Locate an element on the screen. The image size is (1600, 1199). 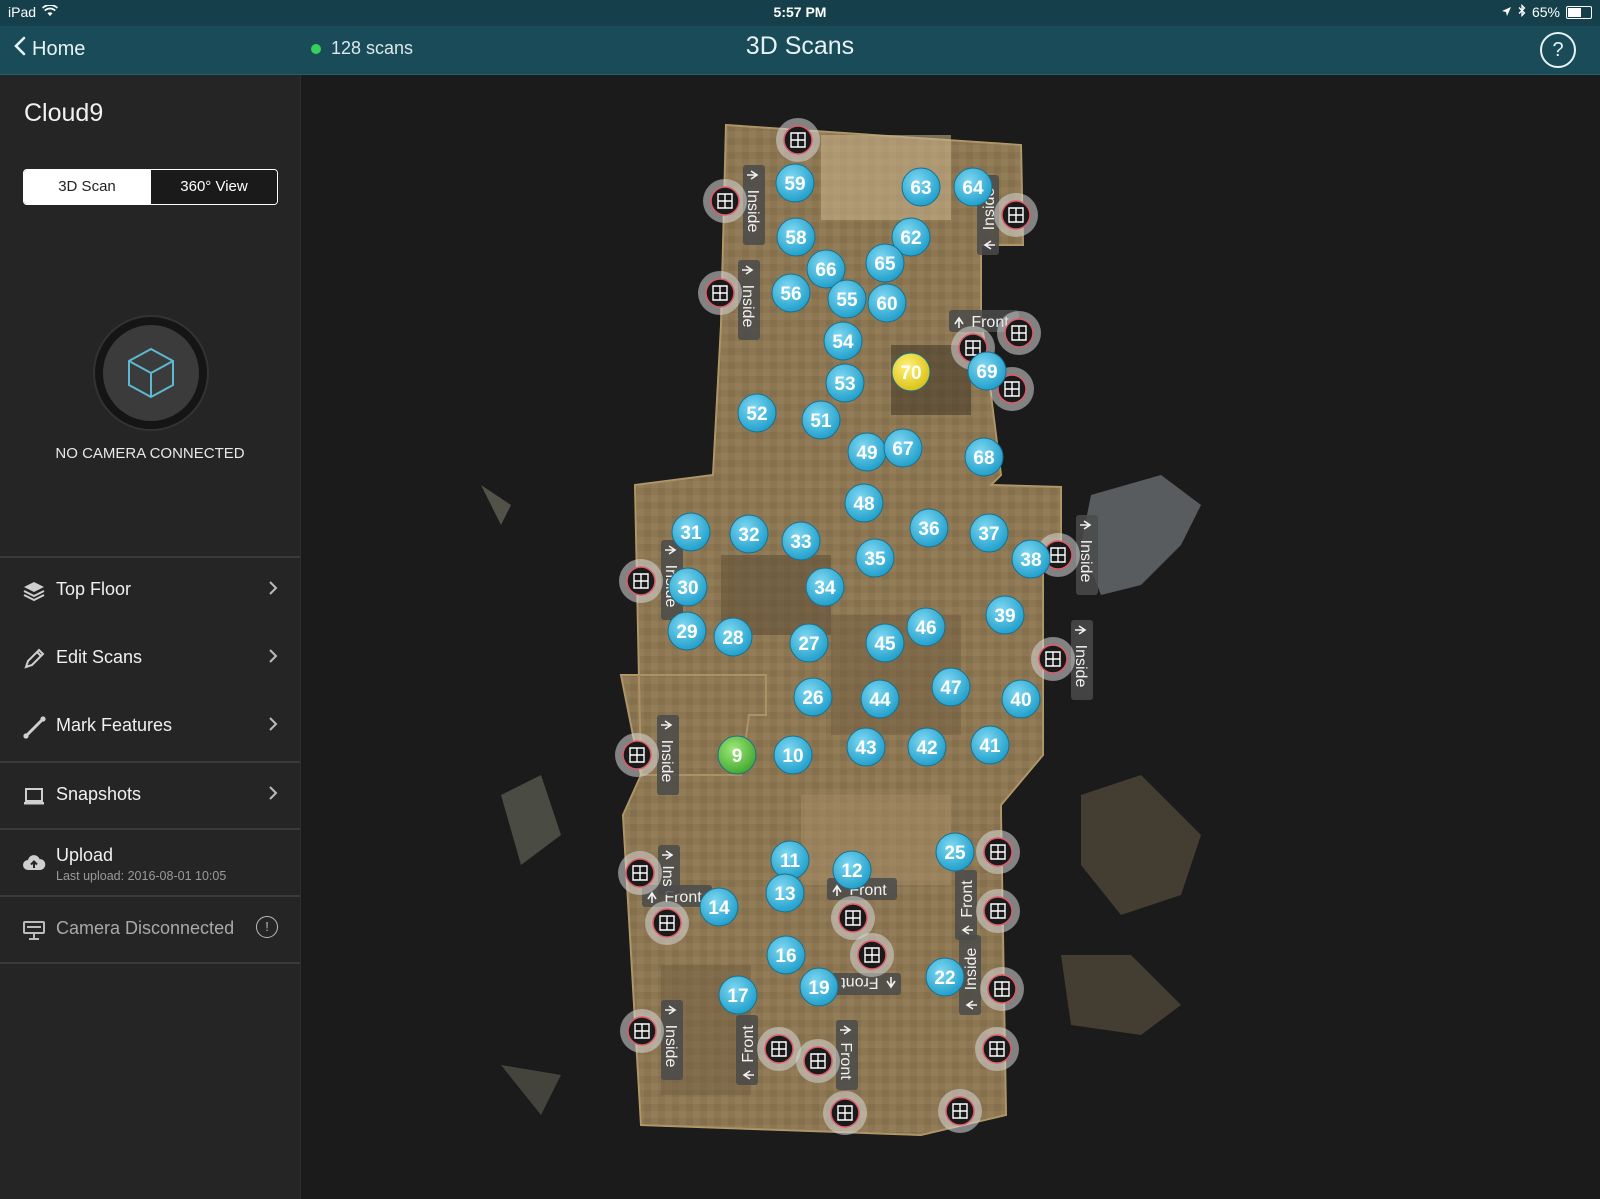
scan-pin: 69 is located at coordinates (987, 371).